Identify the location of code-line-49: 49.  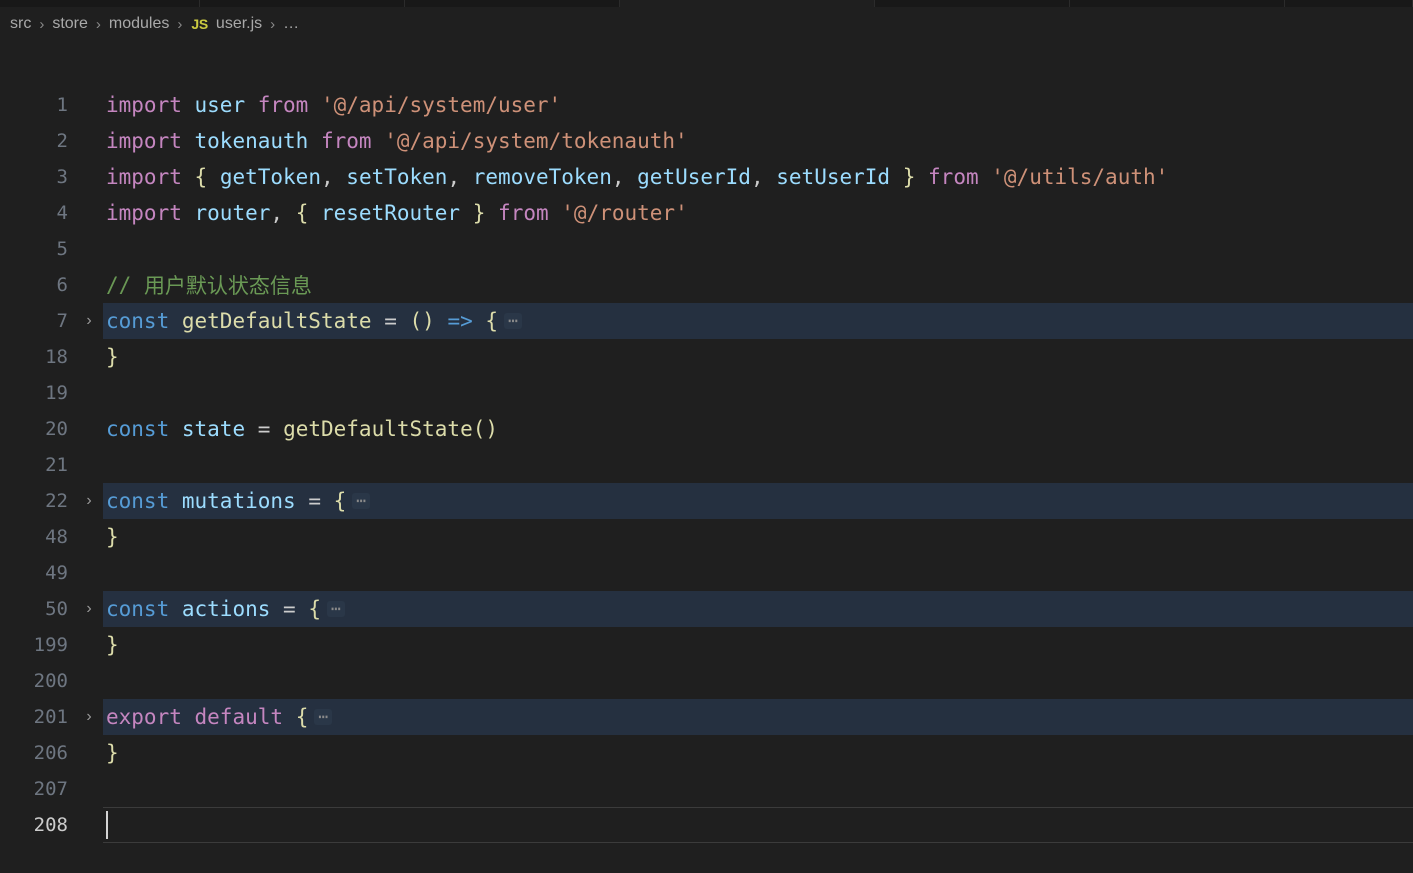
(706, 573).